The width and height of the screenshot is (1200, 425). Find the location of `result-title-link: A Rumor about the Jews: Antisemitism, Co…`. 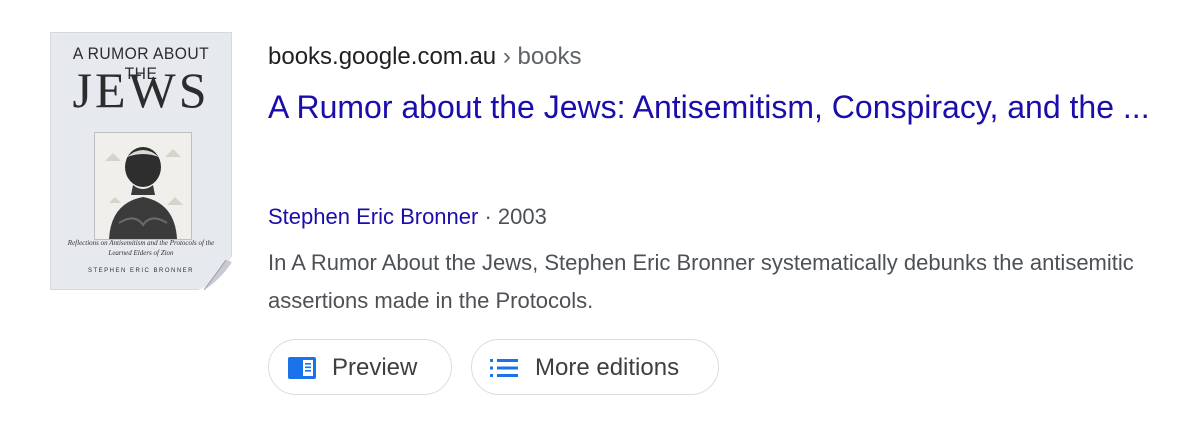

result-title-link: A Rumor about the Jews: Antisemitism, Co… is located at coordinates (728, 107).